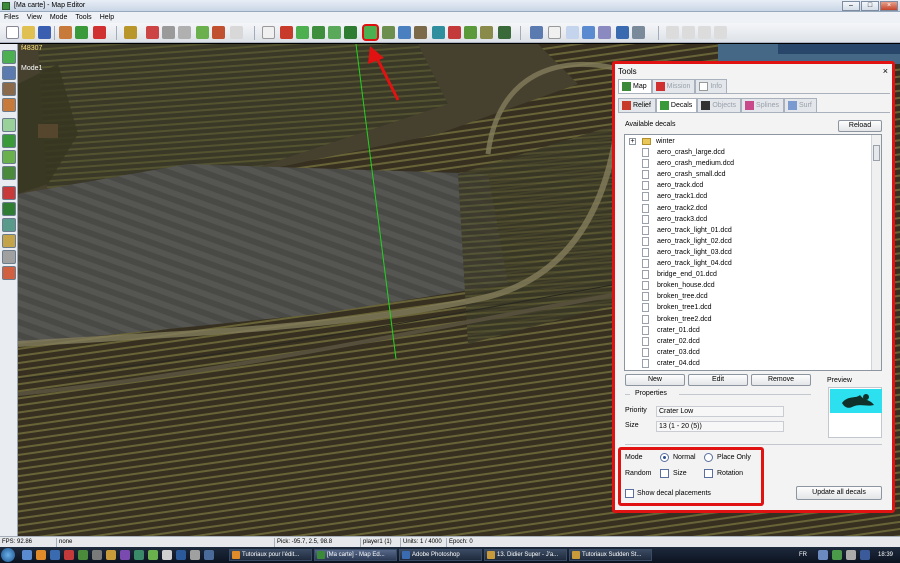 The height and width of the screenshot is (563, 900). Describe the element at coordinates (664, 457) in the screenshot. I see `mode-normal-radio` at that location.